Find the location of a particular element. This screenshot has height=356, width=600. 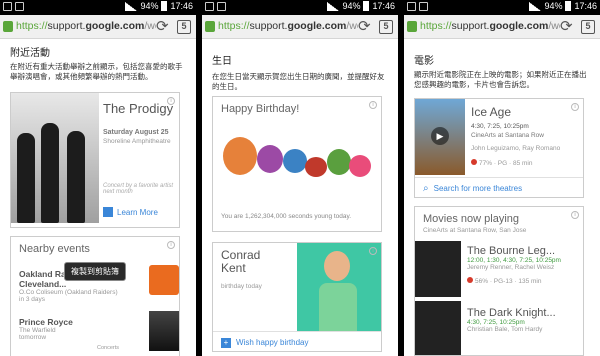

artist-photo is located at coordinates (164, 331).